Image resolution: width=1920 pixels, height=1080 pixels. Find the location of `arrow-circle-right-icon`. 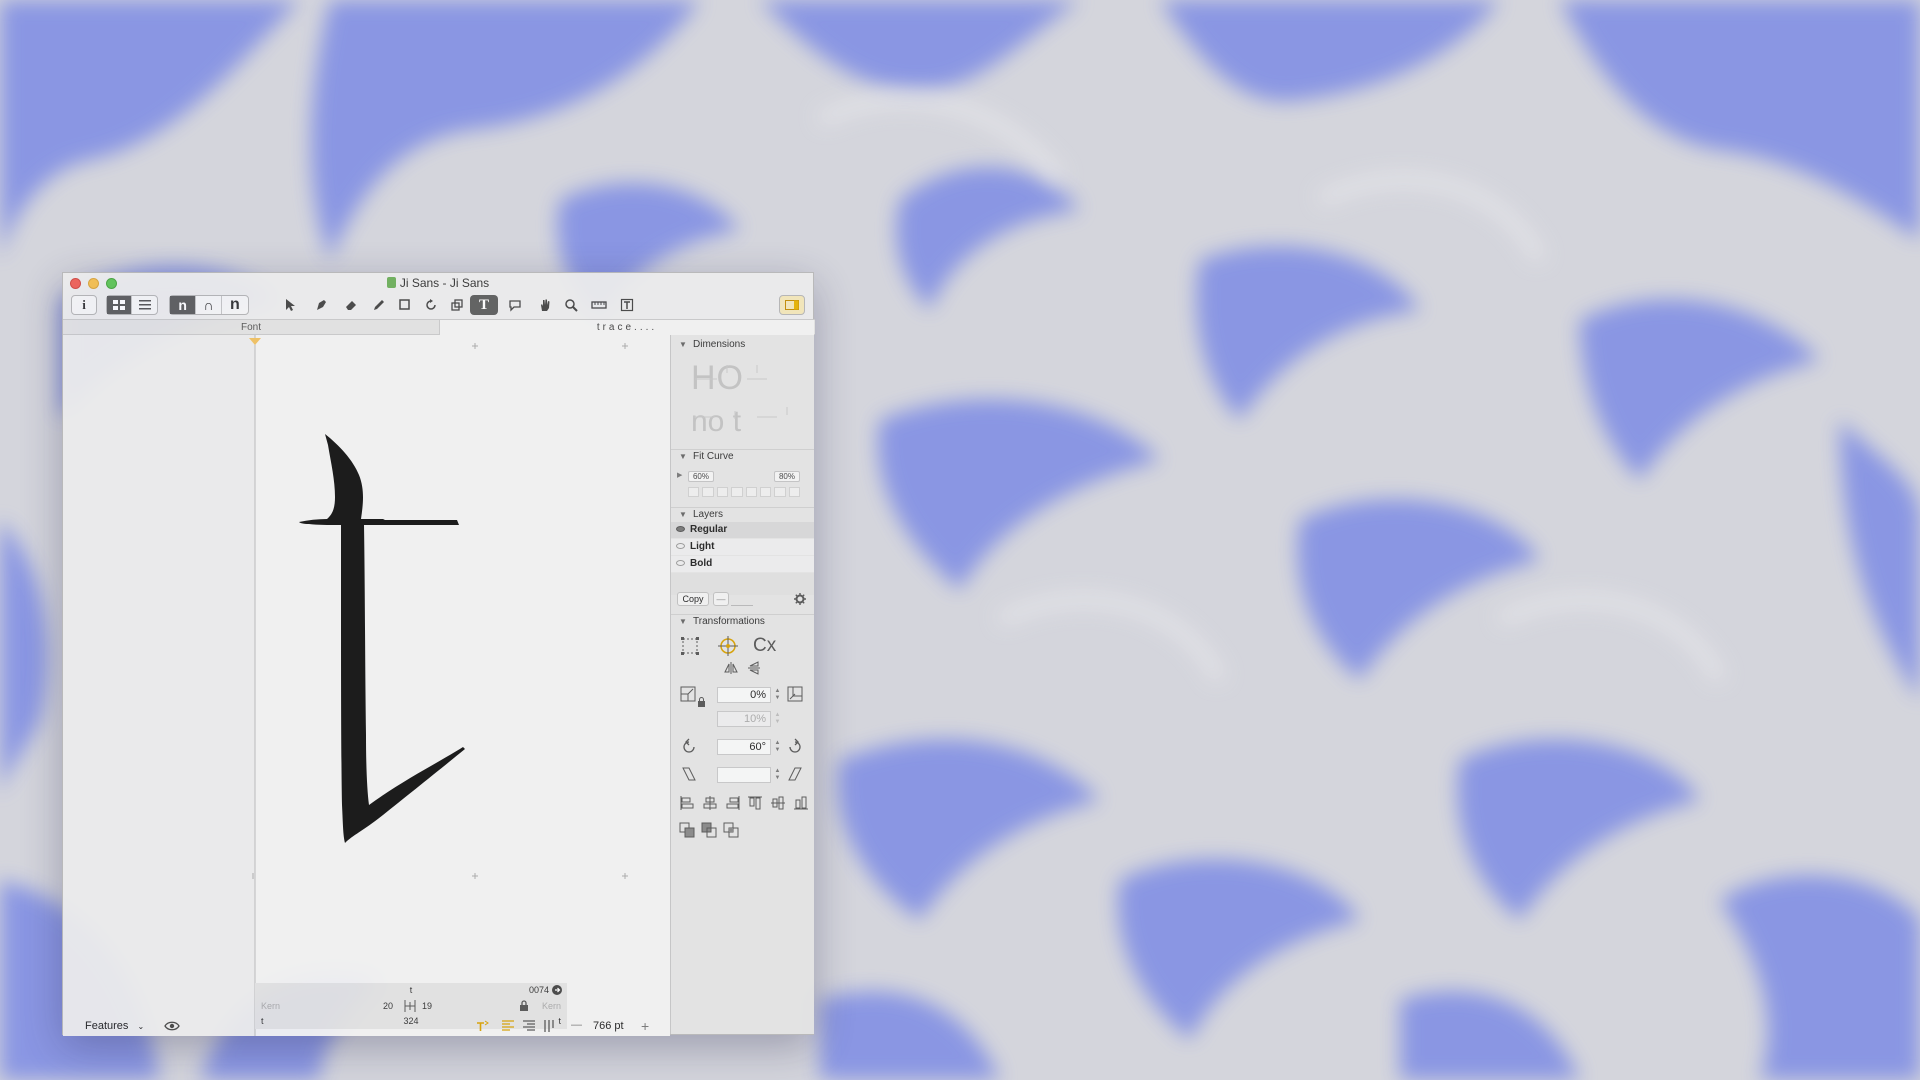

arrow-circle-right-icon is located at coordinates (557, 990).